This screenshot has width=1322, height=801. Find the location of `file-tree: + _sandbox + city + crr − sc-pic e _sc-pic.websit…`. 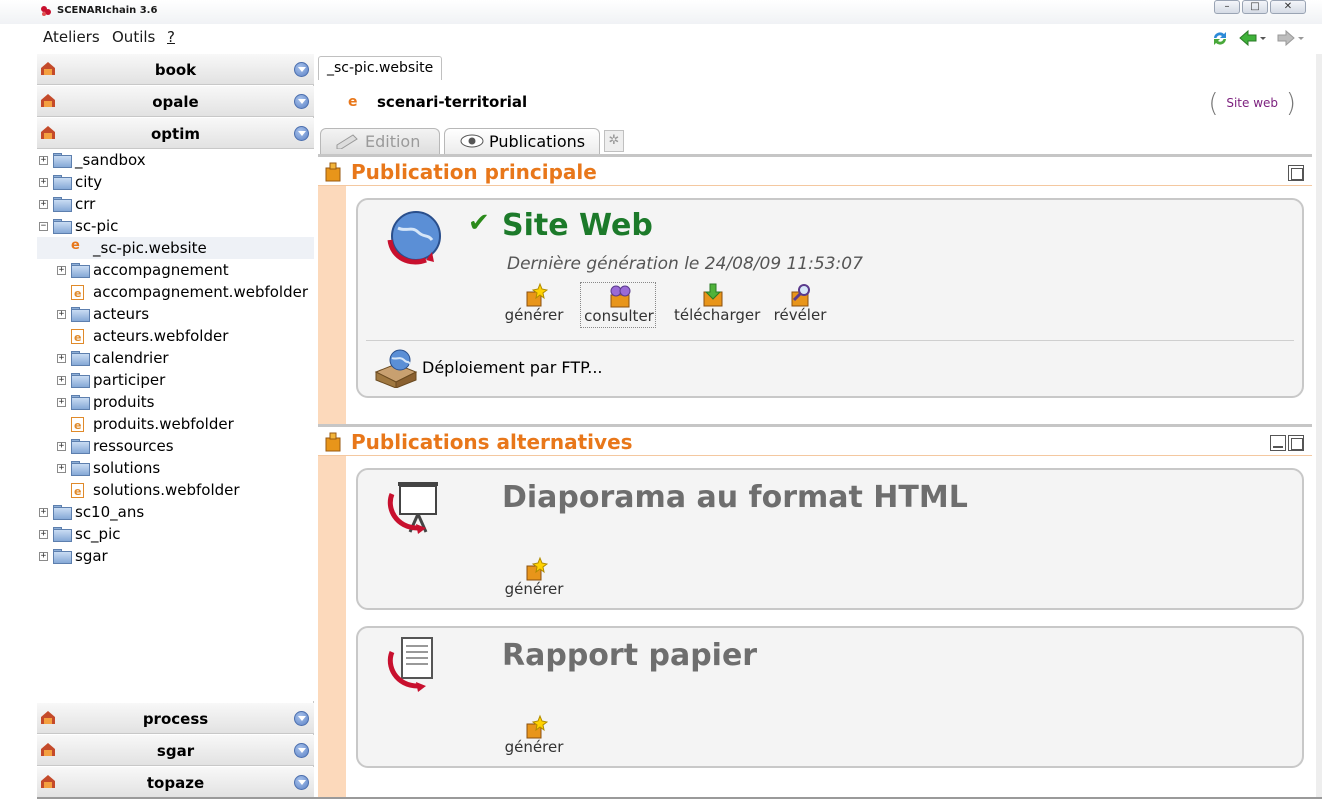

file-tree: + _sandbox + city + crr − sc-pic e _sc-pic.websit… is located at coordinates (175, 425).